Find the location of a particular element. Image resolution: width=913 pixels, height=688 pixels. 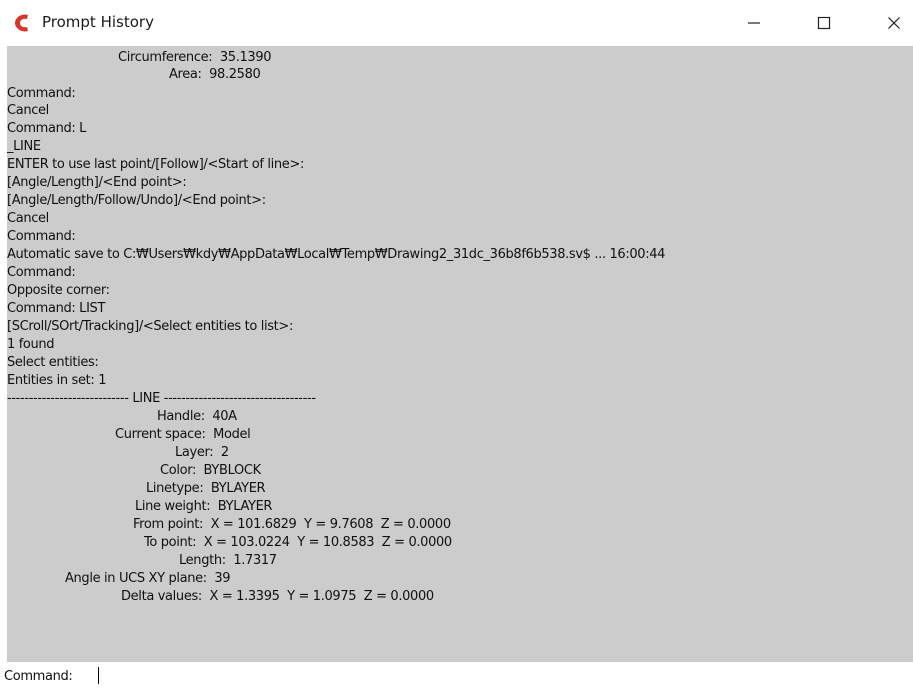

history-line: [Angle/Length]/<End point>: is located at coordinates (97, 182).